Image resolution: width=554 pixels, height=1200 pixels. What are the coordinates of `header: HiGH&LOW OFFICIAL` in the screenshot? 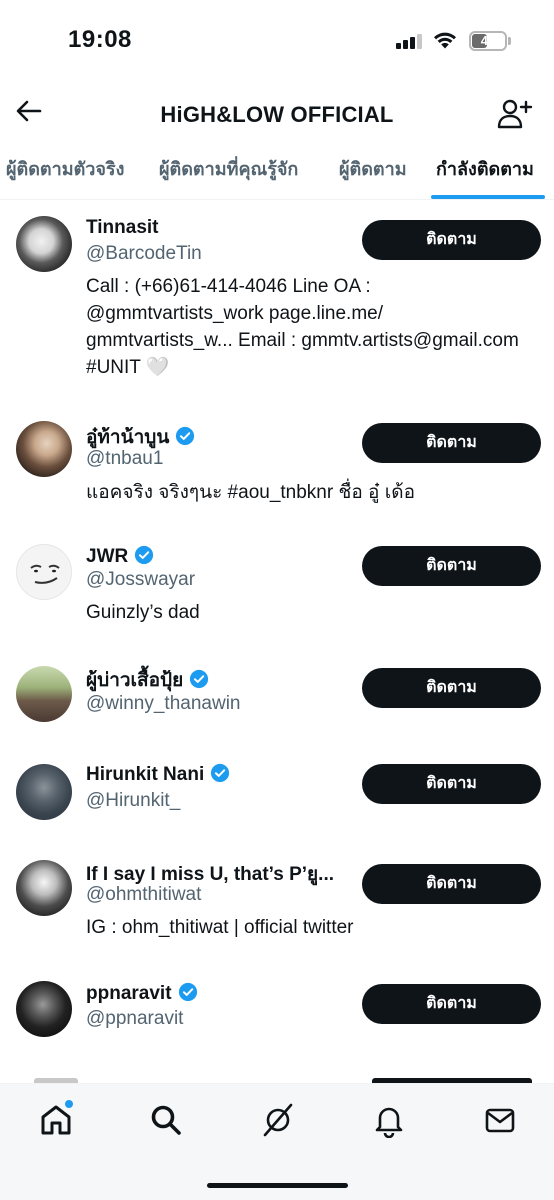 It's located at (277, 115).